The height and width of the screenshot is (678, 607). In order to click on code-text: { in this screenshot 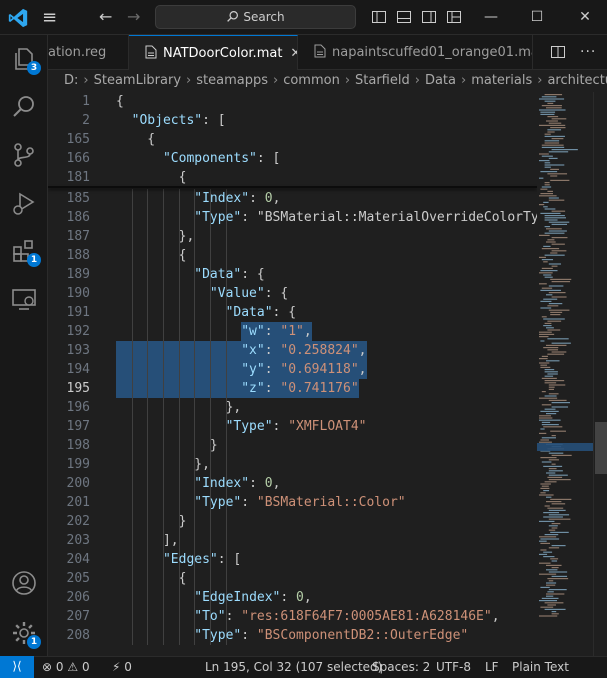, I will do `click(136, 139)`.